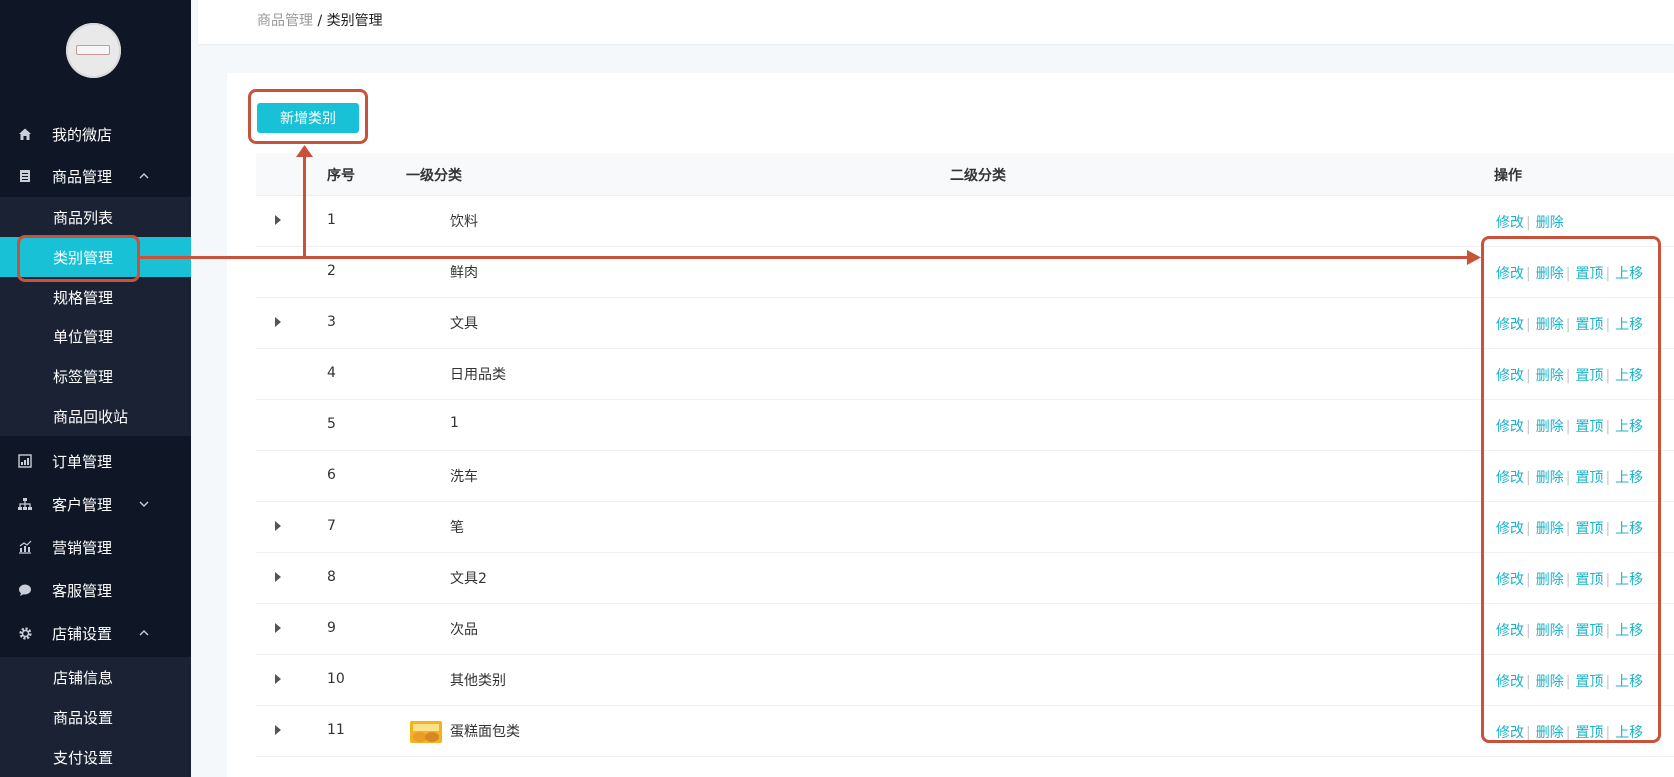 This screenshot has height=777, width=1674. What do you see at coordinates (25, 633) in the screenshot?
I see `gear-icon` at bounding box center [25, 633].